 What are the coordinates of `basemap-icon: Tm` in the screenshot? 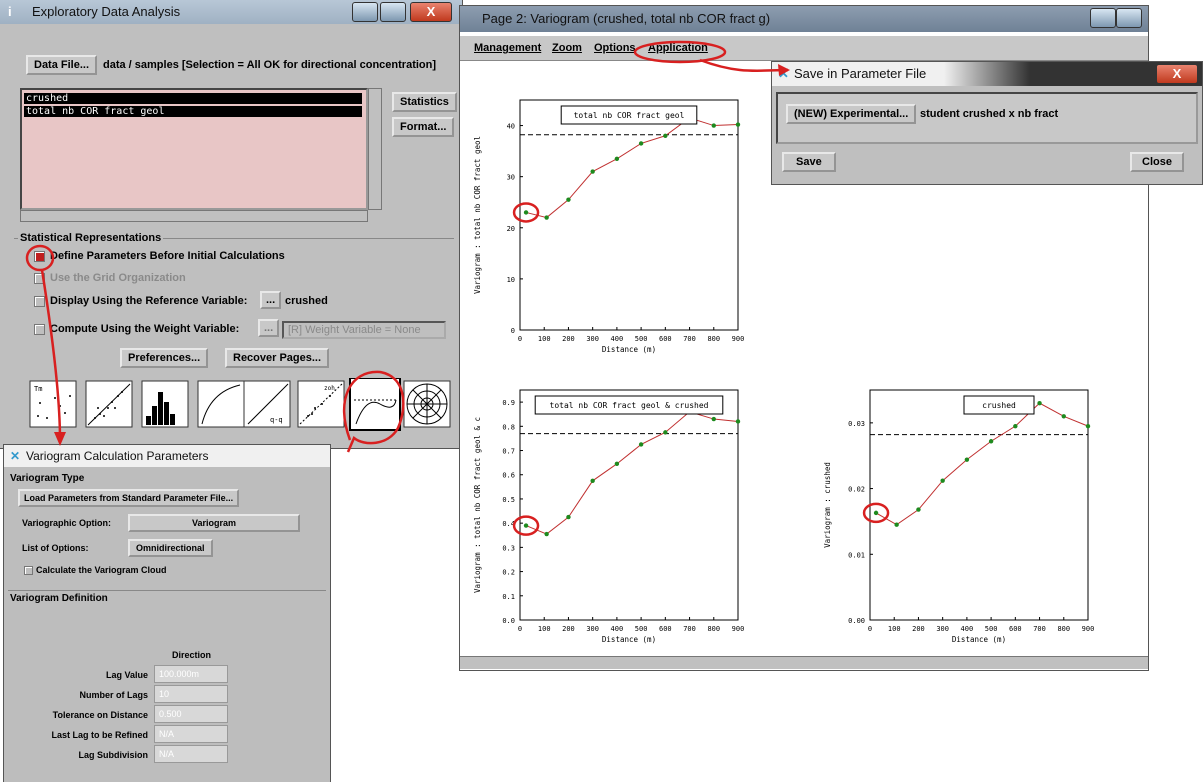 It's located at (53, 404).